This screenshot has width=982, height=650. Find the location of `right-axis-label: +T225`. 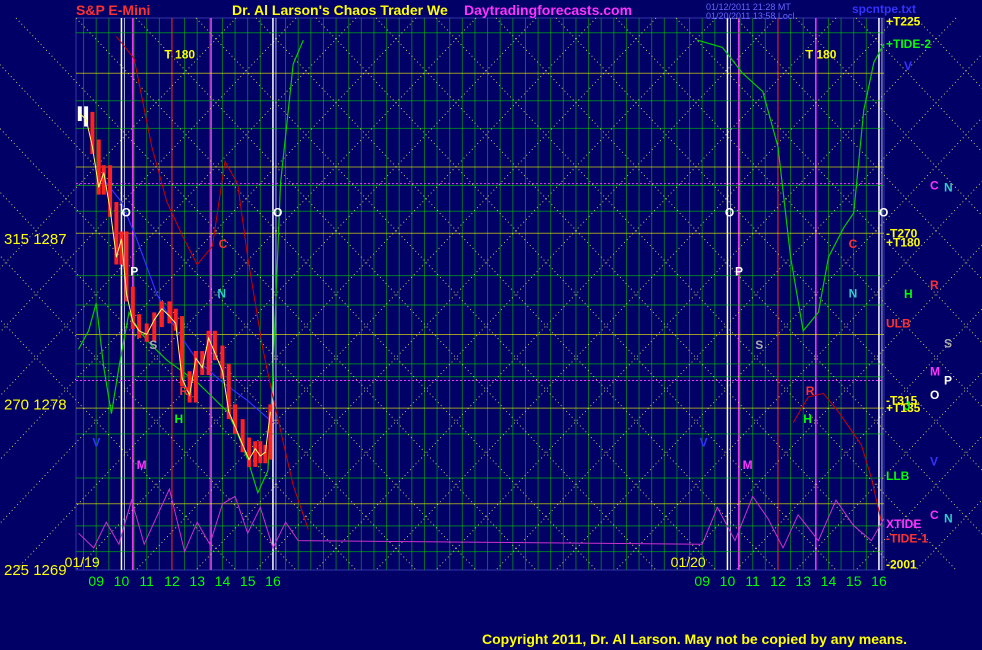

right-axis-label: +T225 is located at coordinates (903, 22).